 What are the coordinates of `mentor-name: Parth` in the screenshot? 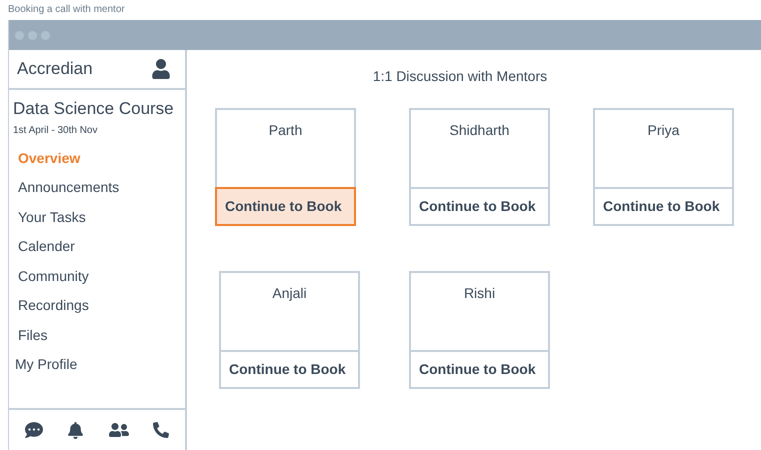 It's located at (286, 130).